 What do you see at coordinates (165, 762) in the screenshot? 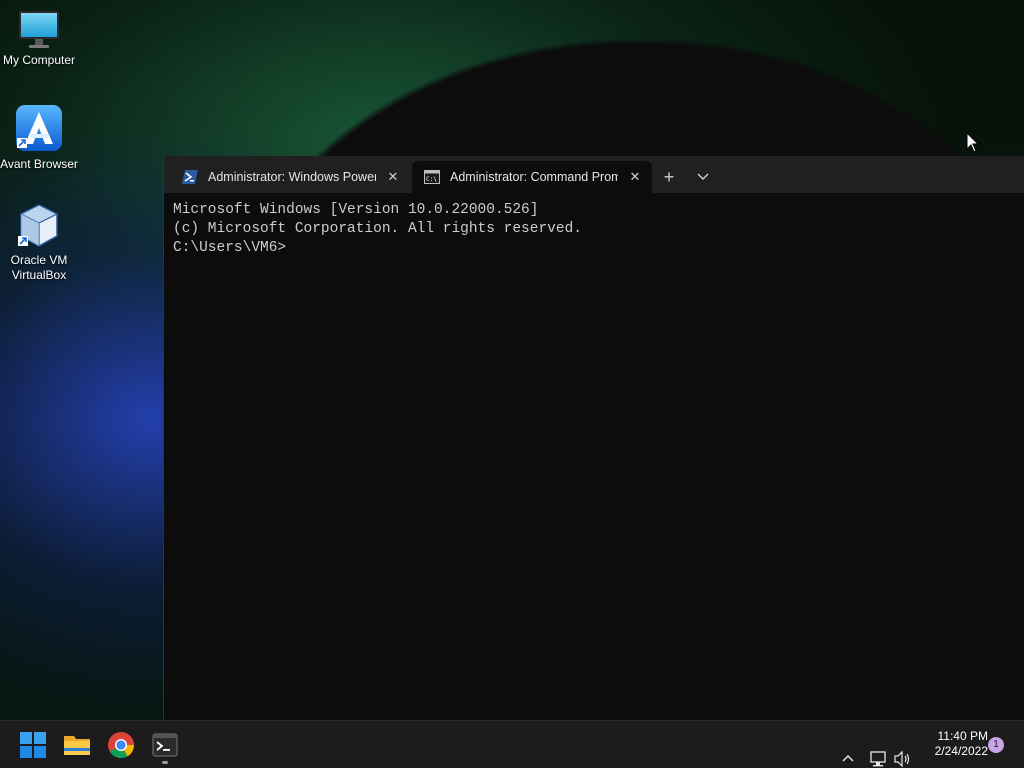
I see `running-indicator` at bounding box center [165, 762].